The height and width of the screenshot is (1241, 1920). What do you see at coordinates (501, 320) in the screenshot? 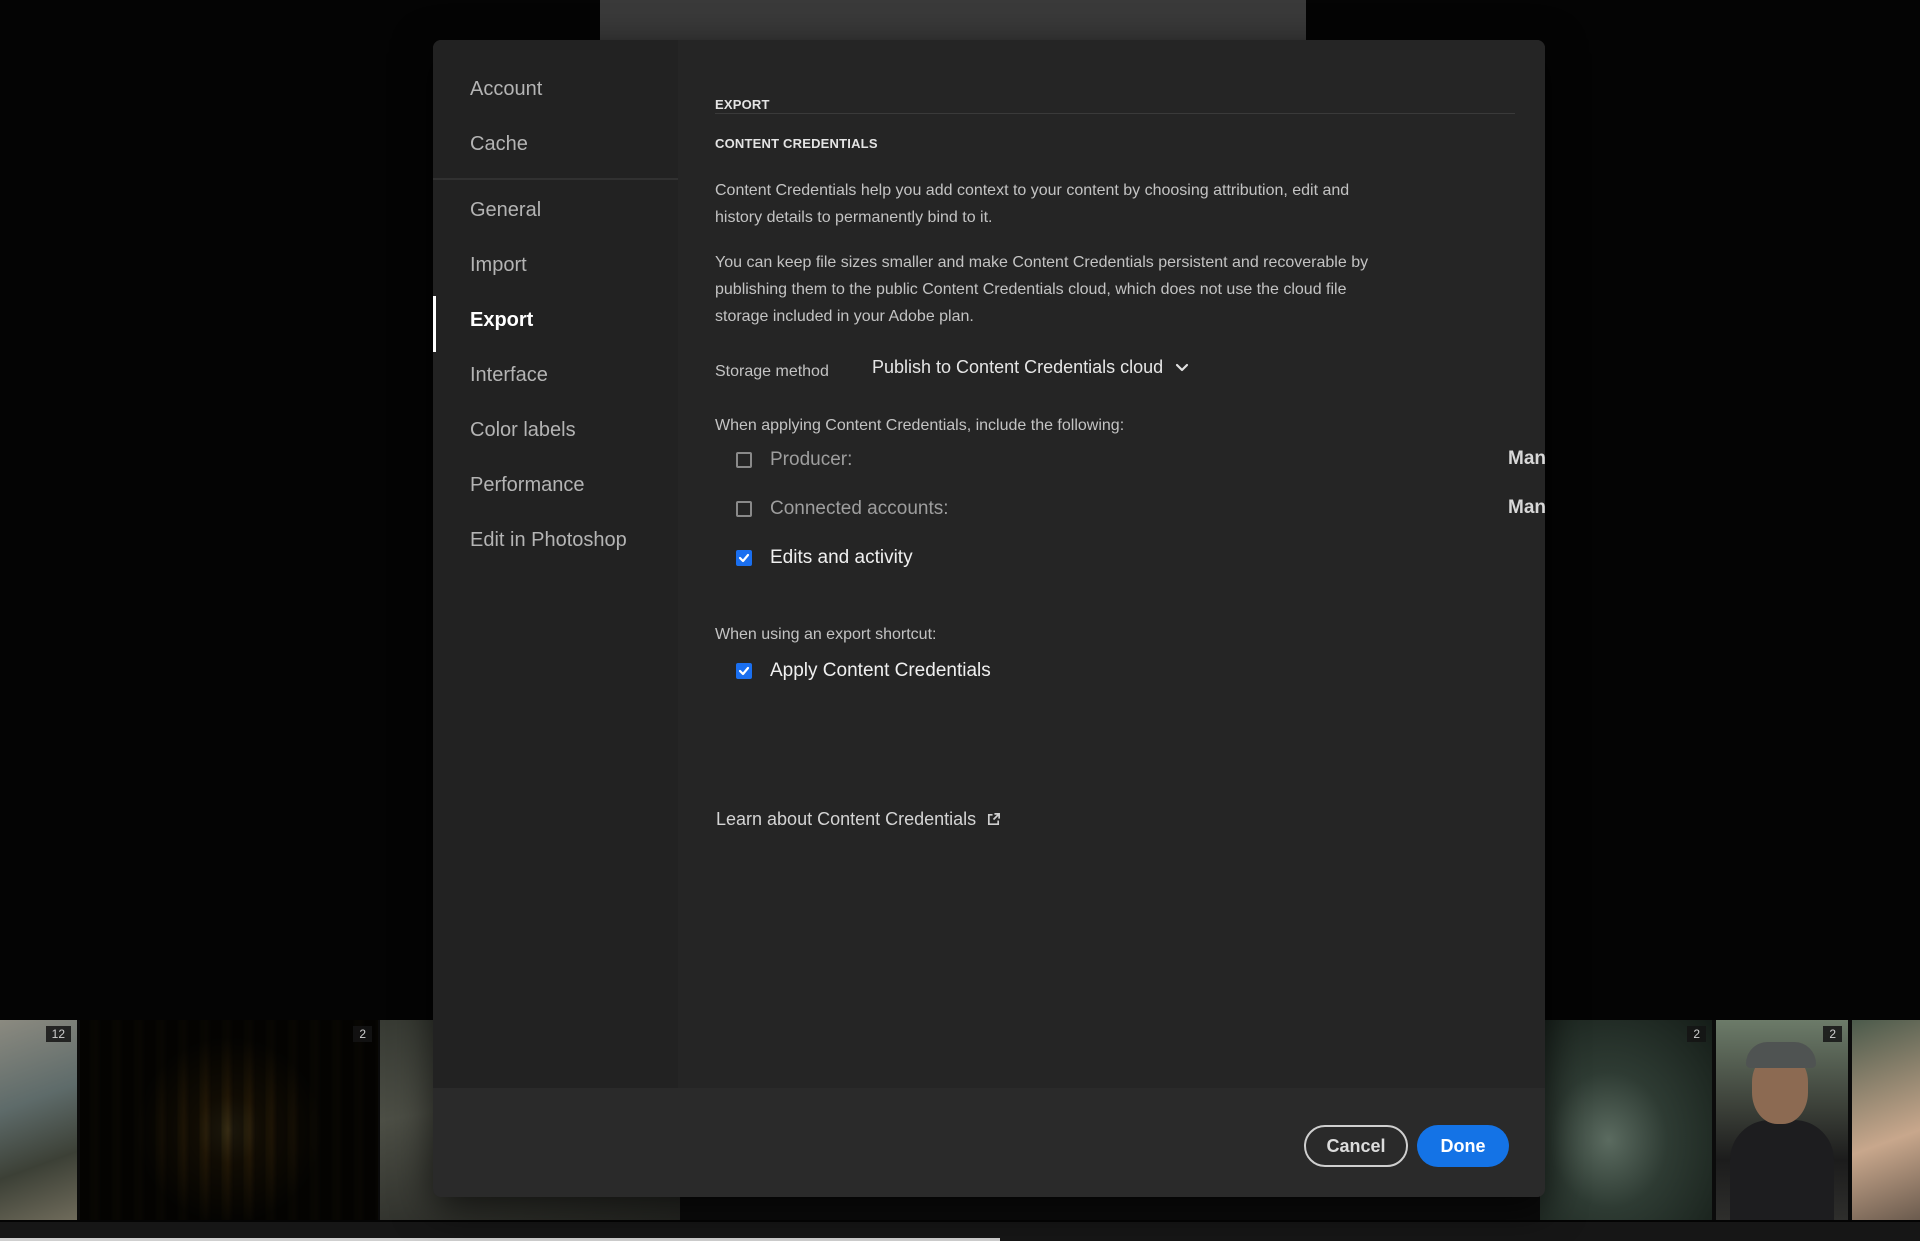
I see `sidebar-item-export: Export` at bounding box center [501, 320].